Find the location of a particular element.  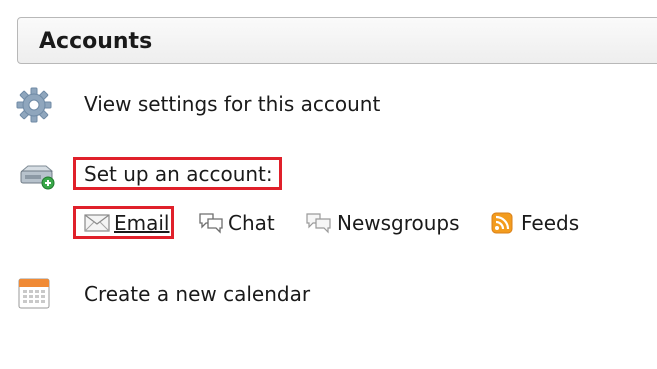

rss-icon is located at coordinates (502, 223).